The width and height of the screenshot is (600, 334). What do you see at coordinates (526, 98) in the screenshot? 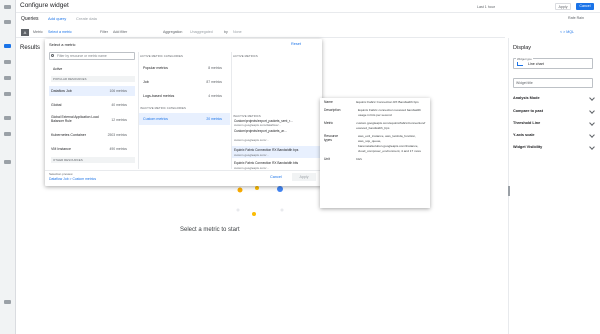
I see `analysis-mode-row: Analysis Mode` at bounding box center [526, 98].